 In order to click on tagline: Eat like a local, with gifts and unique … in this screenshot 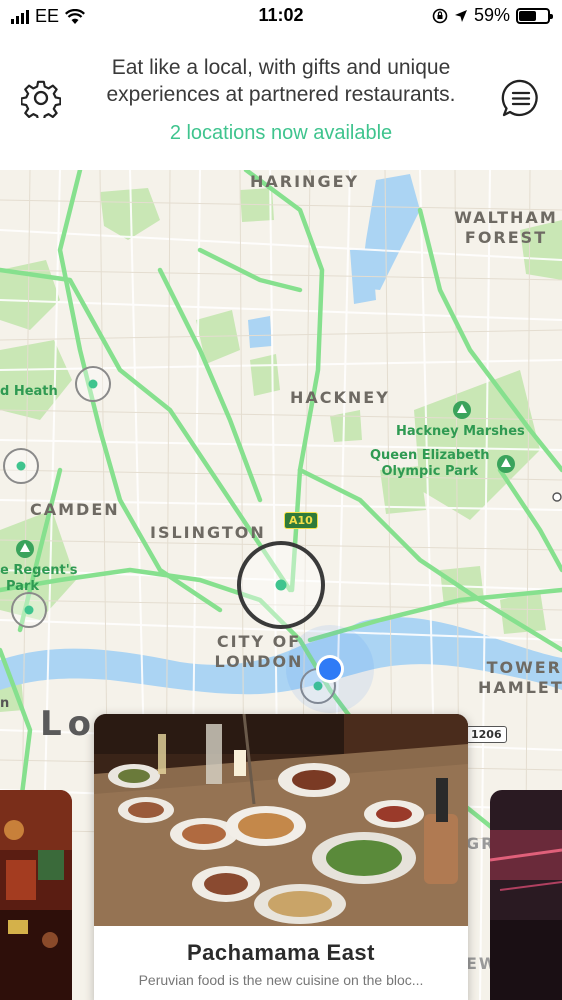, I will do `click(281, 81)`.